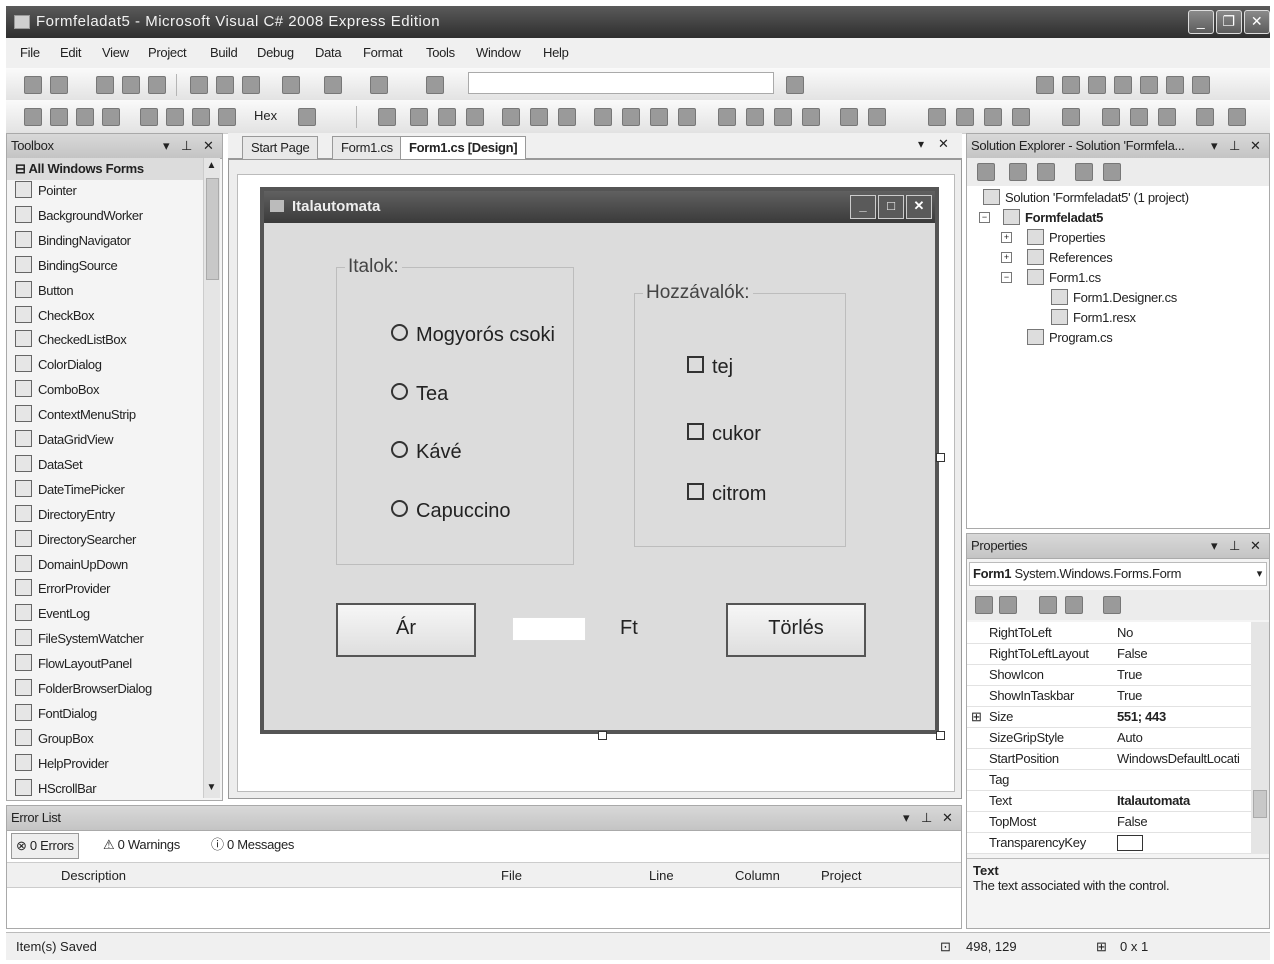 This screenshot has width=1274, height=964. What do you see at coordinates (379, 85) in the screenshot?
I see `navigate-icon` at bounding box center [379, 85].